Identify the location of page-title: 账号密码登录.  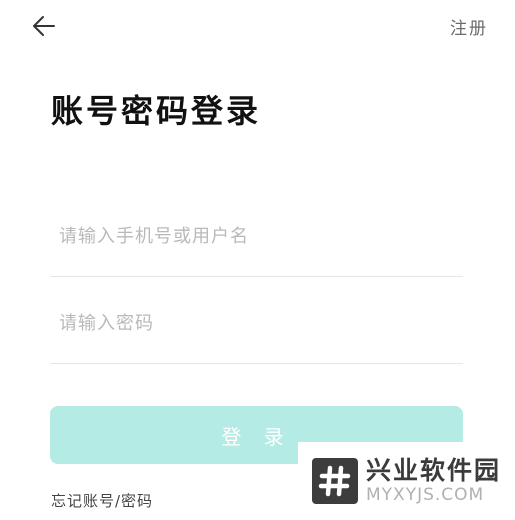
(156, 111).